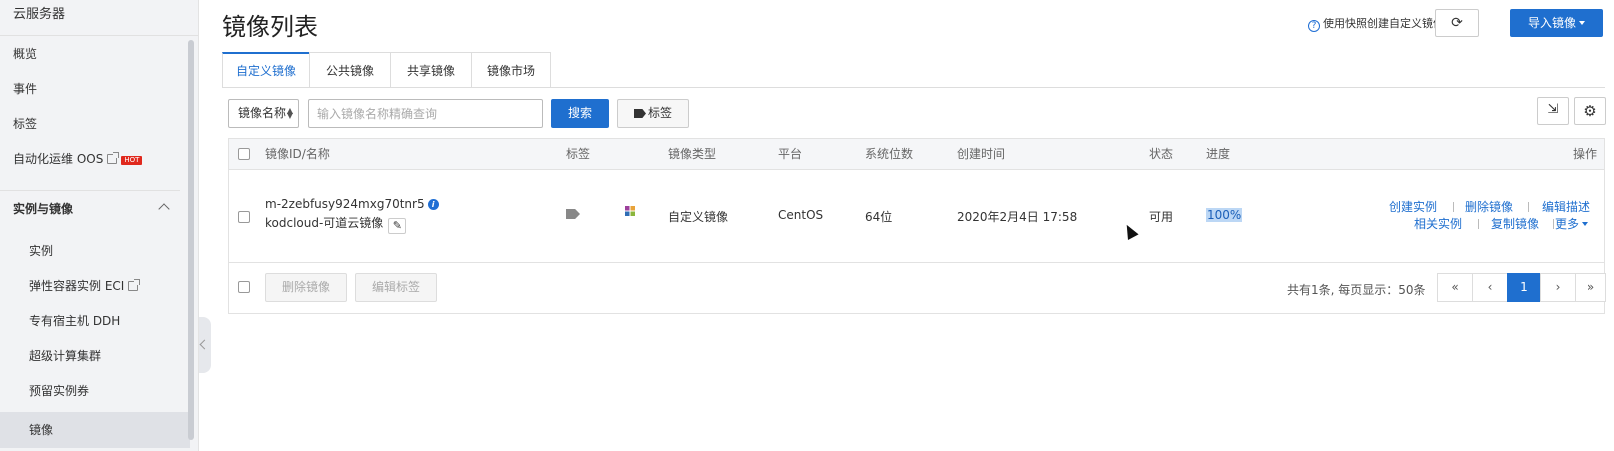 The width and height of the screenshot is (1614, 451). I want to click on column-header: 镜像ID/名称, so click(297, 154).